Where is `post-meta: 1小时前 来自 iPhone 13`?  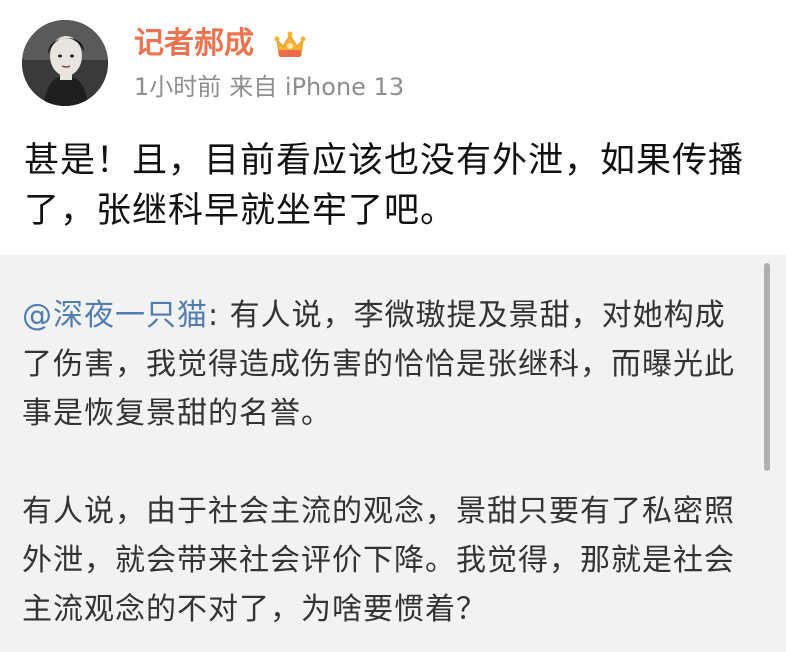
post-meta: 1小时前 来自 iPhone 13 is located at coordinates (269, 87).